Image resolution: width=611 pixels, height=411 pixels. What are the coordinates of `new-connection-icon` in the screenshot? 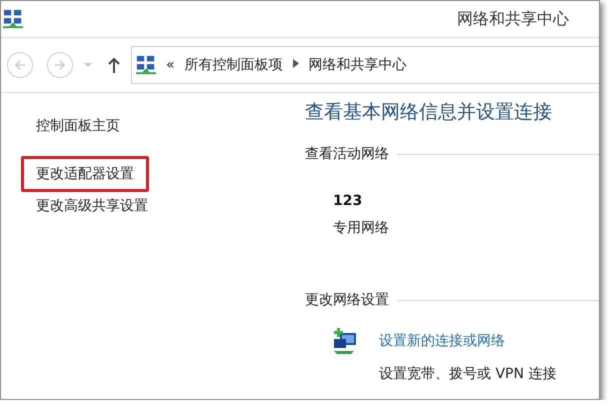 It's located at (345, 341).